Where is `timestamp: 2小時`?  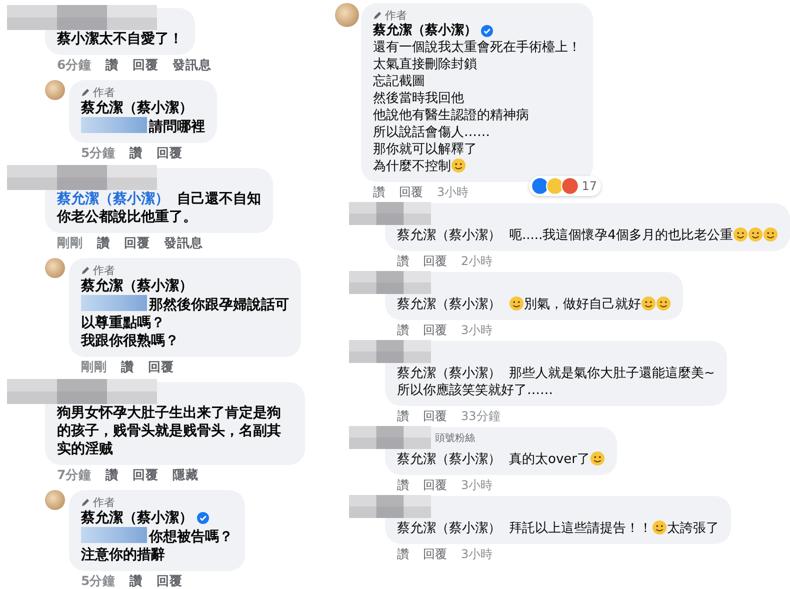 timestamp: 2小時 is located at coordinates (477, 261).